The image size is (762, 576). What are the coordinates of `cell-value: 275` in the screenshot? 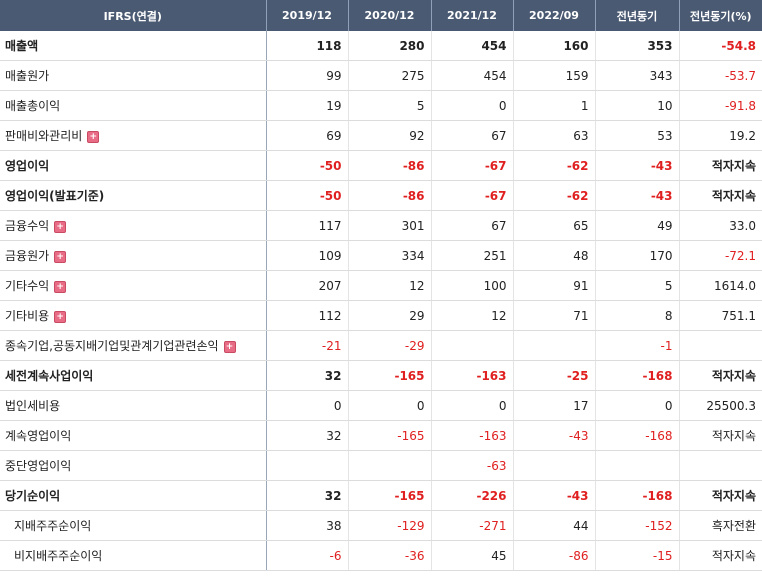 It's located at (413, 75).